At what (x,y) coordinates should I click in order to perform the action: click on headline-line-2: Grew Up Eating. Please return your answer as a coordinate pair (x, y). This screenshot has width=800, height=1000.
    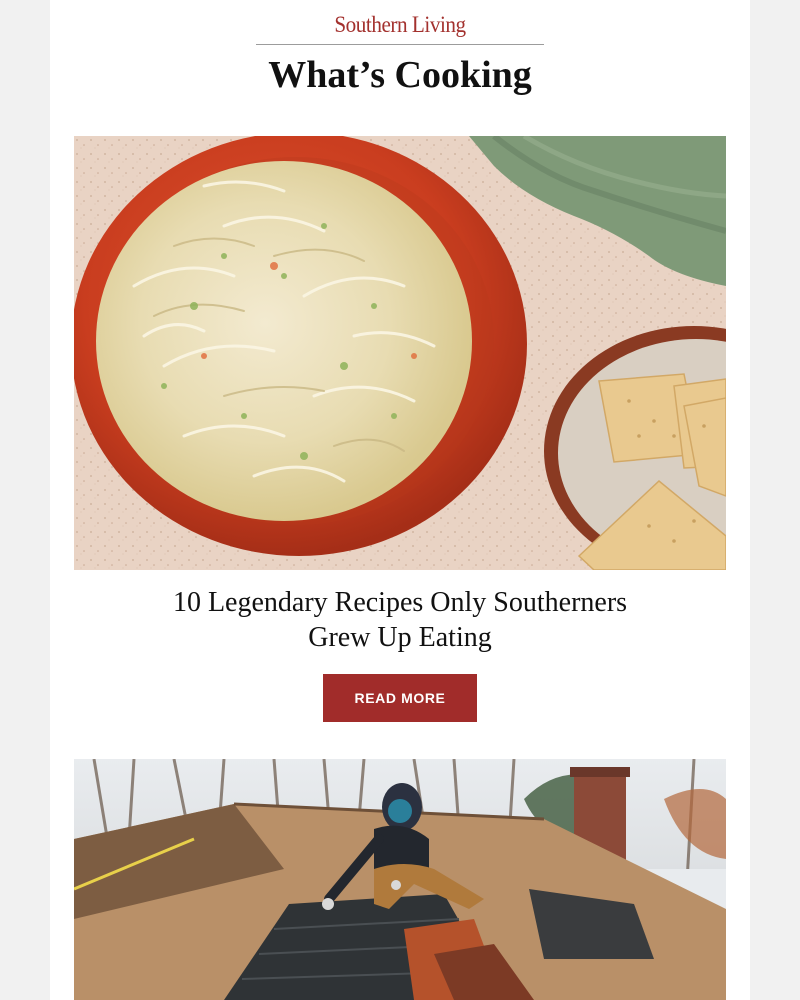
    Looking at the image, I should click on (400, 637).